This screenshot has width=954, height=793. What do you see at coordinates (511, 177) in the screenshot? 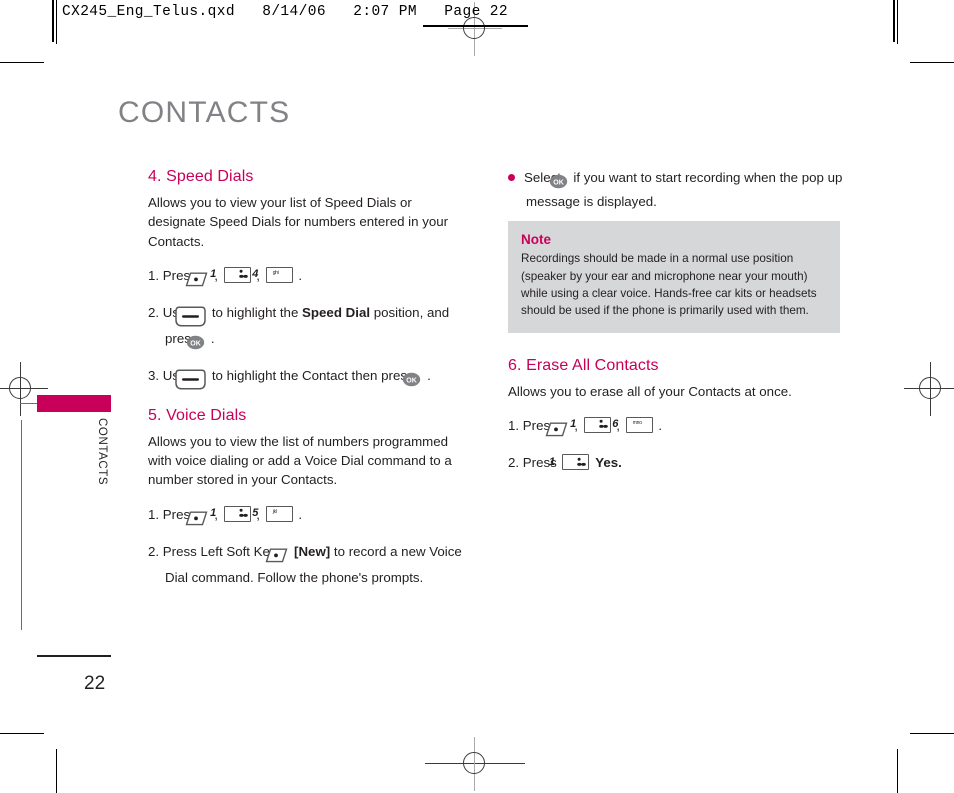
I see `bullet-dot-icon` at bounding box center [511, 177].